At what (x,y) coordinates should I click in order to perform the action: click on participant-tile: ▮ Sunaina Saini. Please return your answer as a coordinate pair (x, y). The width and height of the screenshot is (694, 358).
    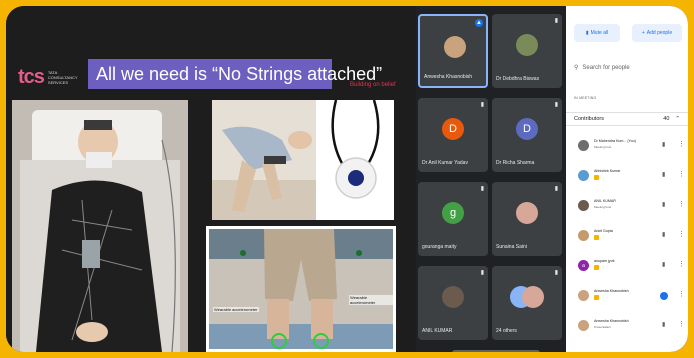
    Looking at the image, I should click on (527, 219).